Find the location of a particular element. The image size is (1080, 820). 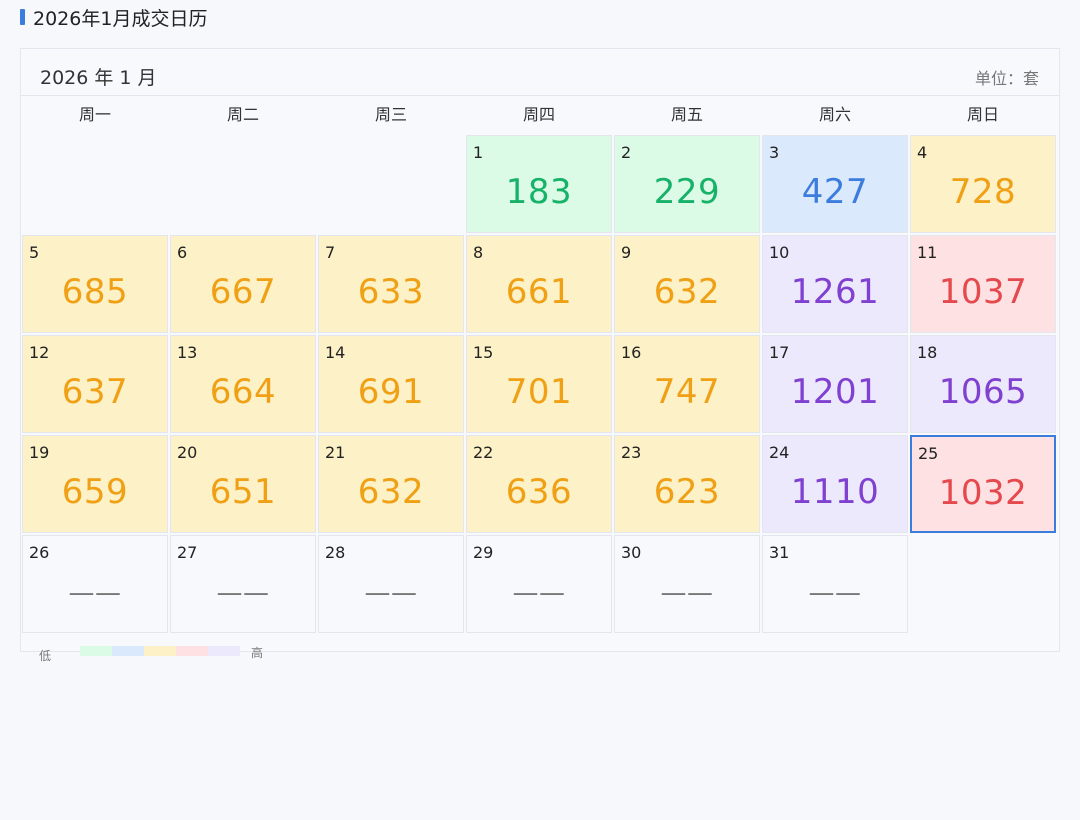

day-number: 25 is located at coordinates (928, 453).